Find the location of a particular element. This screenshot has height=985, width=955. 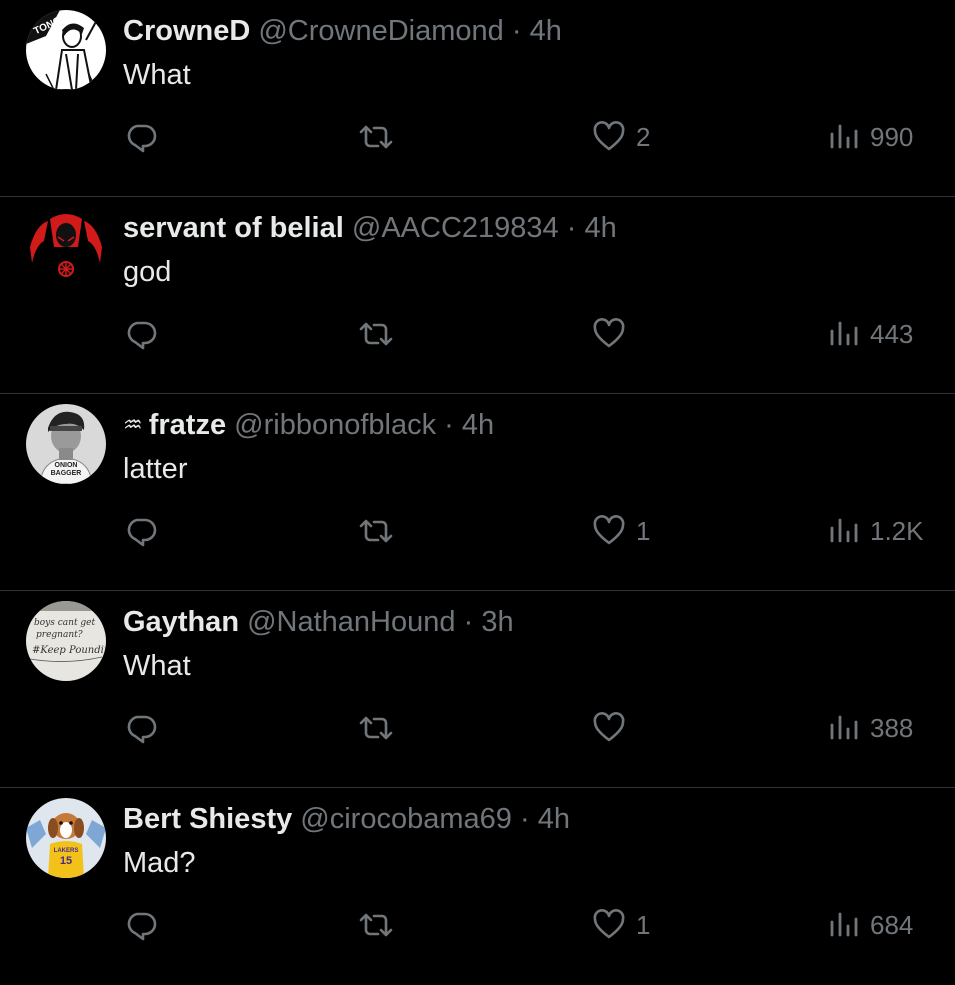

tweet-header: servant of belial @AACC219834 · 4h is located at coordinates (370, 228).